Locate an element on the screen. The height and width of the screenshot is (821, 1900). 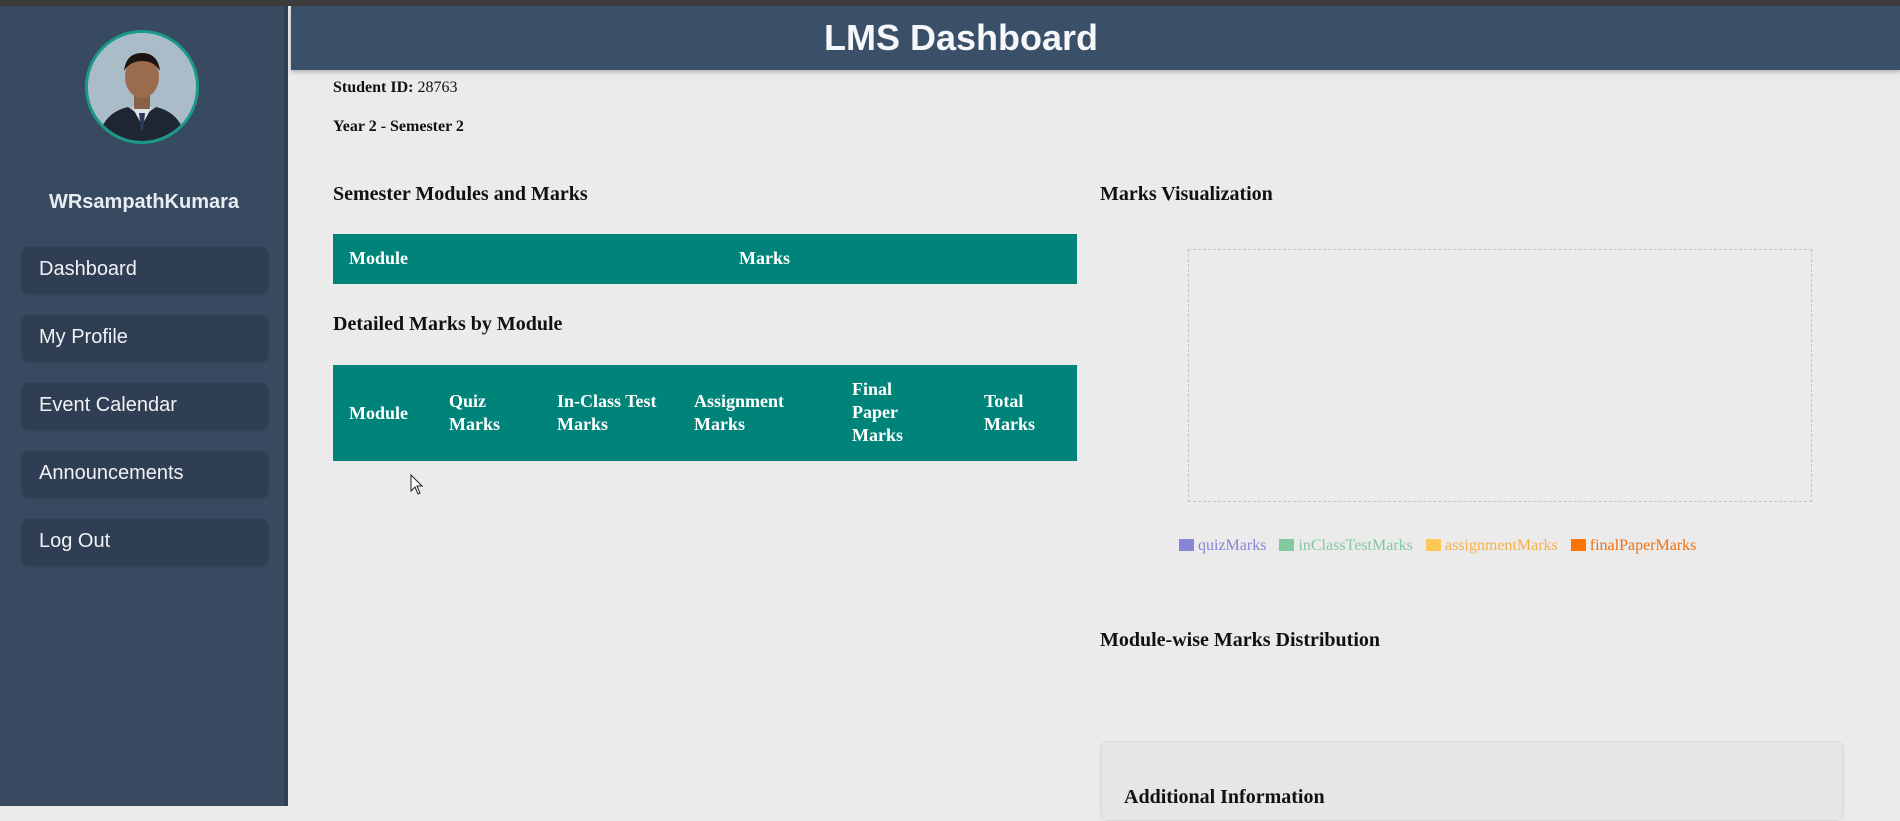
person-avatar-icon is located at coordinates (142, 87).